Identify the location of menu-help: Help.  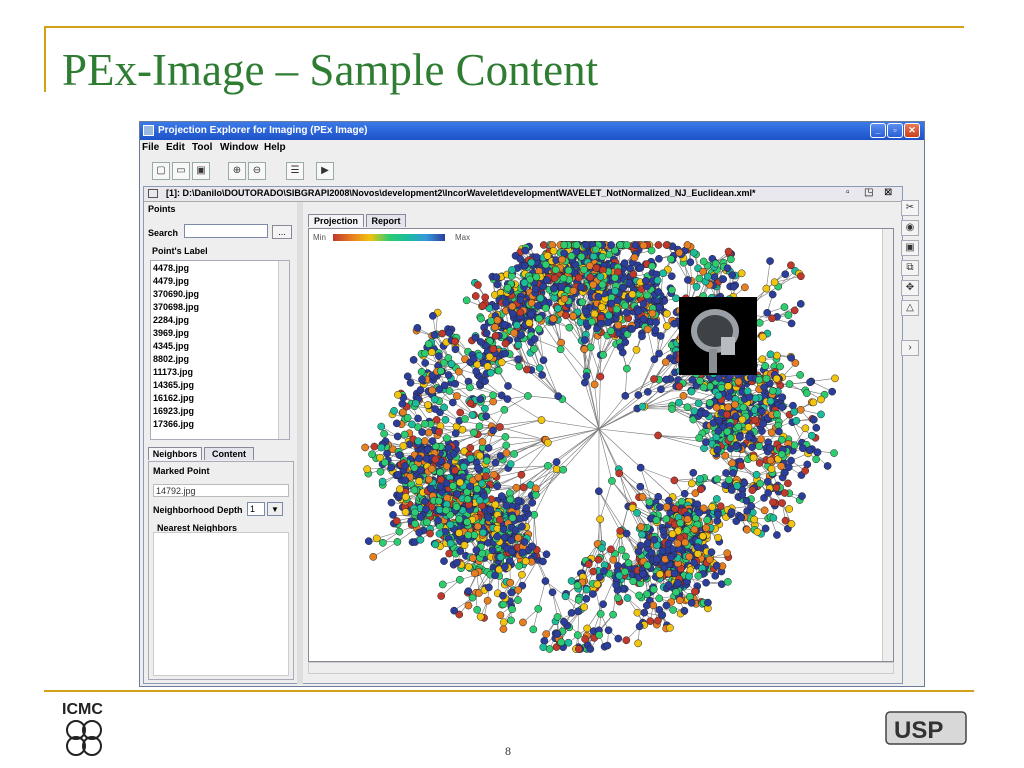
(275, 147).